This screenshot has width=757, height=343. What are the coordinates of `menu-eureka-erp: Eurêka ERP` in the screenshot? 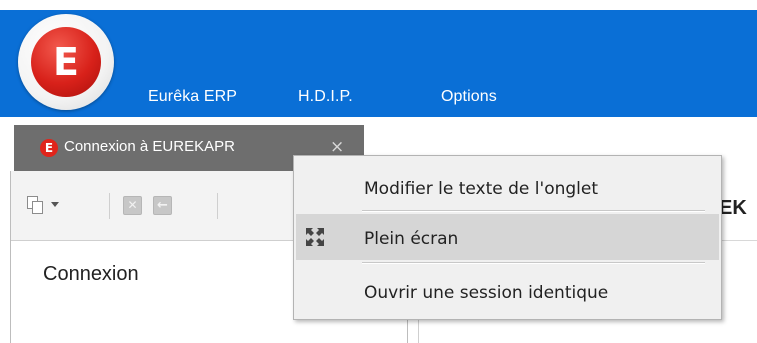 It's located at (192, 97).